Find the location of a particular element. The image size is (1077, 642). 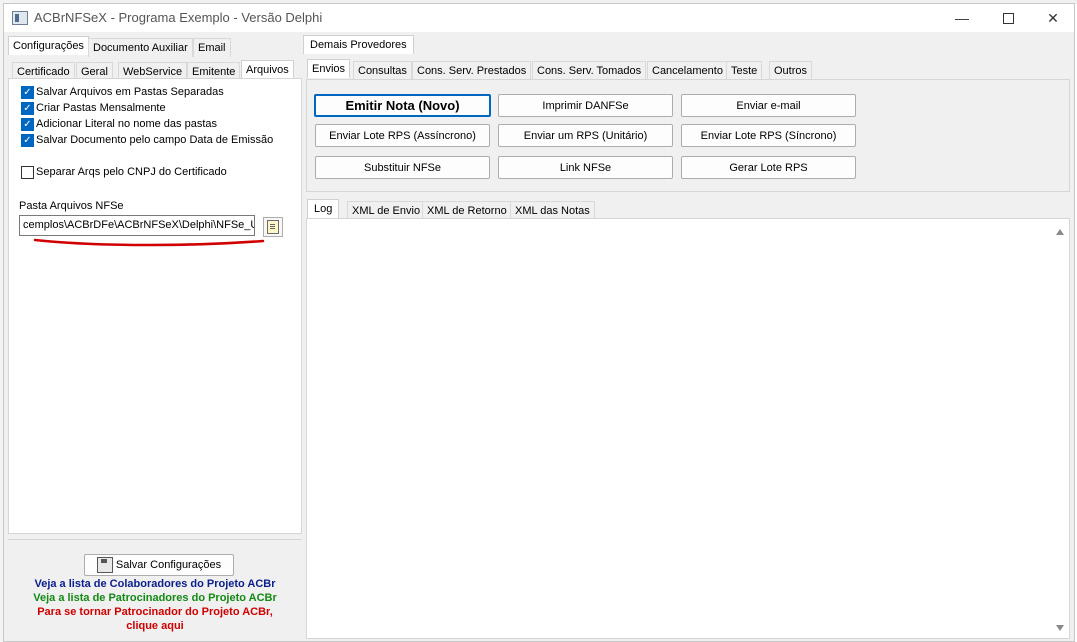

checkbox-label: Salvar Arquivos em Pastas Separadas is located at coordinates (130, 92).